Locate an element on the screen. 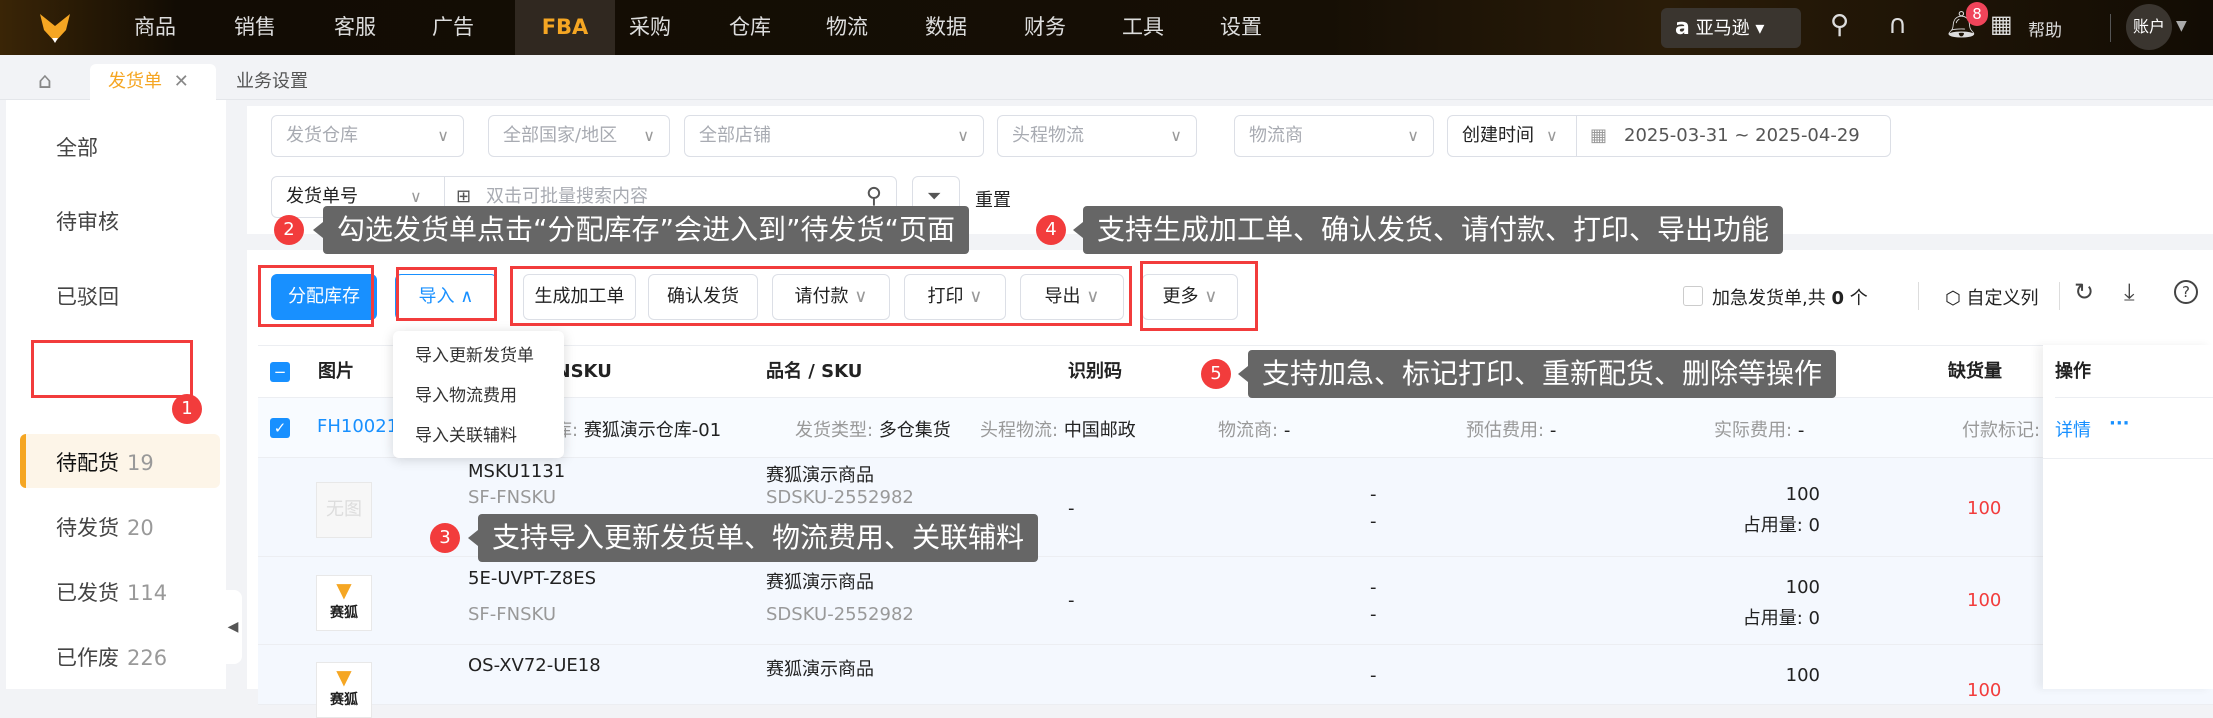 This screenshot has height=718, width=2213. tab-business-settings: 业务设置 is located at coordinates (272, 82).